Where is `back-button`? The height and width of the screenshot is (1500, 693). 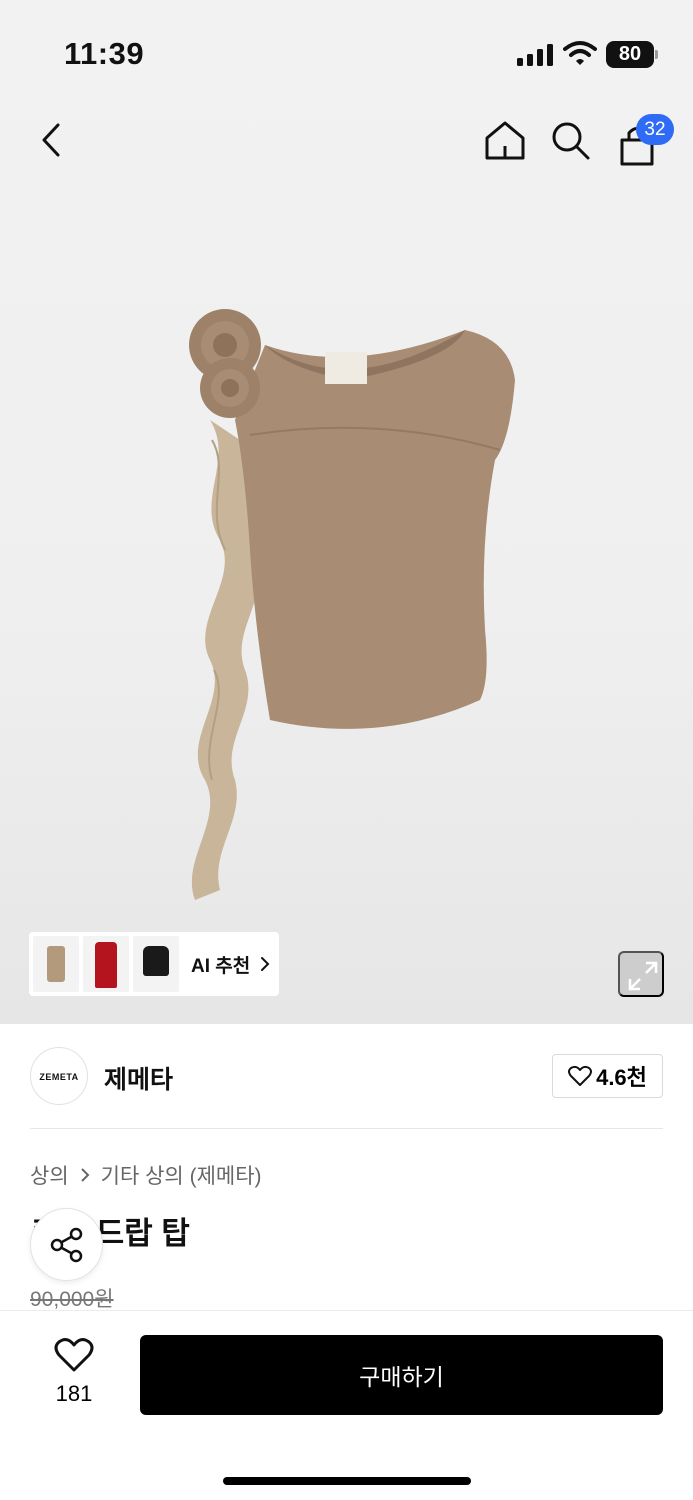
back-button is located at coordinates (54, 140).